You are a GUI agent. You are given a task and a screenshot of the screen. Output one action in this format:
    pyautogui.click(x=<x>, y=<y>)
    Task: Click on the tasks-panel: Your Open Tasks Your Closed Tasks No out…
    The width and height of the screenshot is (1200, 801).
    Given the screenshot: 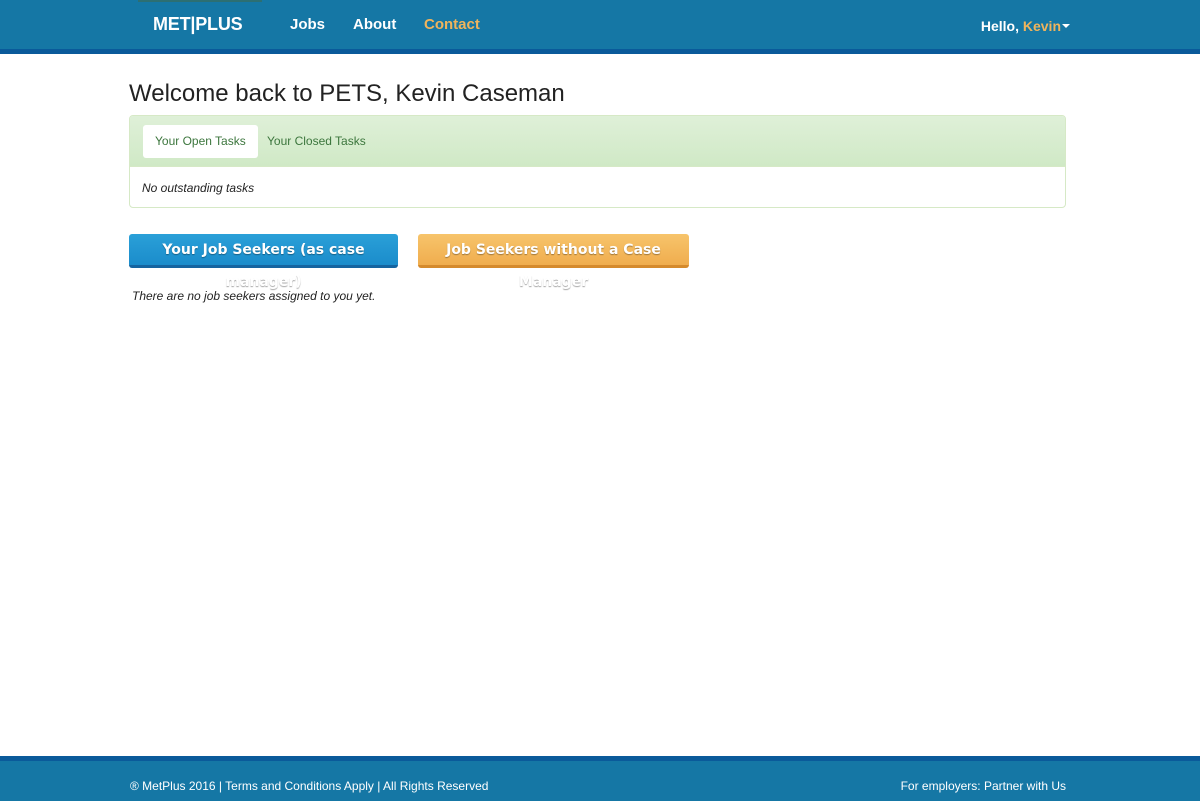 What is the action you would take?
    pyautogui.click(x=597, y=161)
    